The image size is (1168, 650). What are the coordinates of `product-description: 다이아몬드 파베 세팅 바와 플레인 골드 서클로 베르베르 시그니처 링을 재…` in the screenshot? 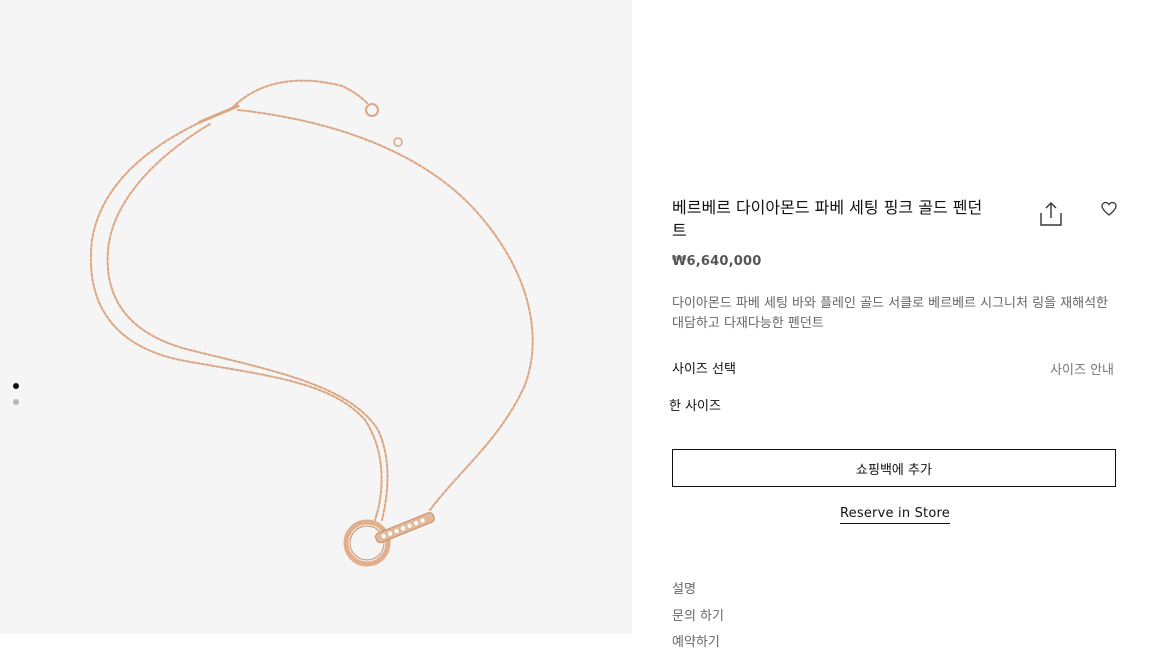 It's located at (890, 313).